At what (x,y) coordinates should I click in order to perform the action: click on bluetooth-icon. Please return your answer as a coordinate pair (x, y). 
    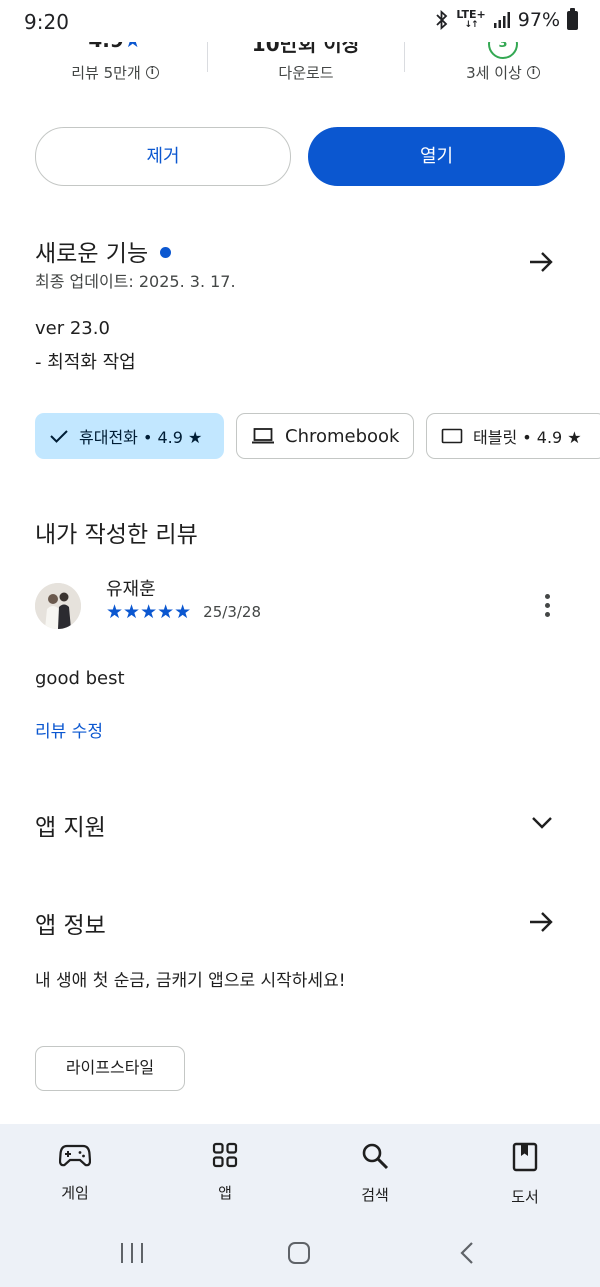
    Looking at the image, I should click on (442, 20).